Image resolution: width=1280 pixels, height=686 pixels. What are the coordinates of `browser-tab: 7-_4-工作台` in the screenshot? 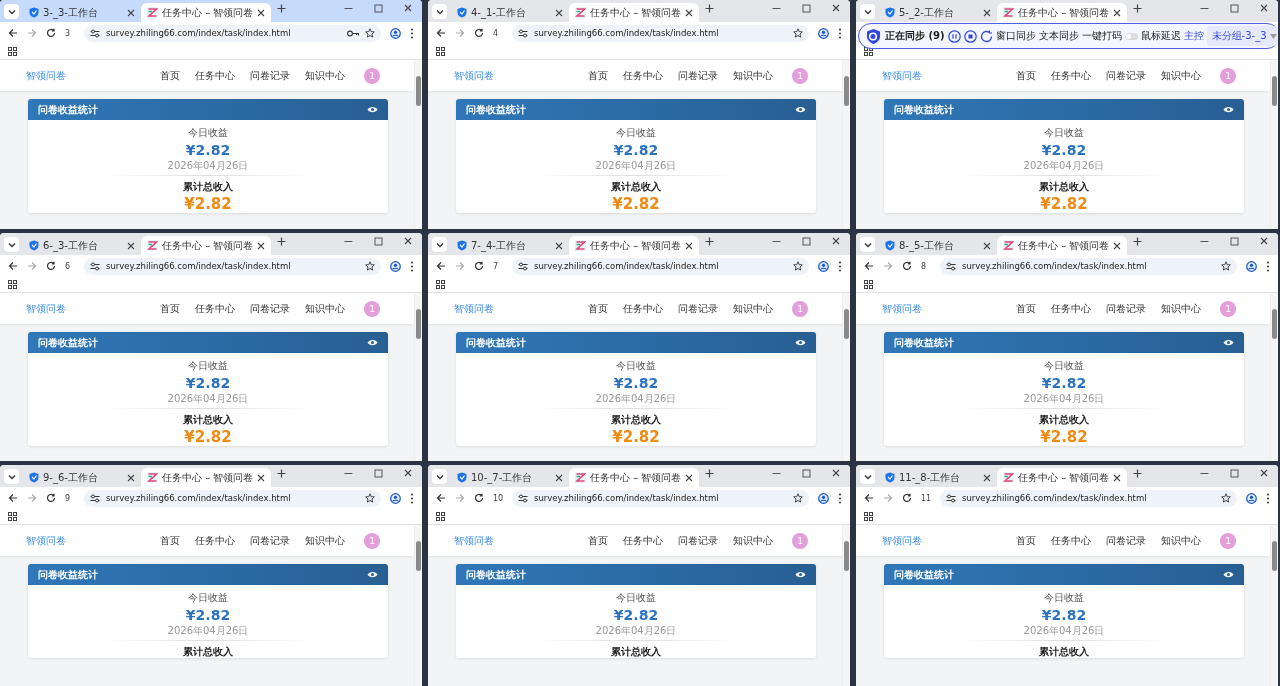 It's located at (510, 245).